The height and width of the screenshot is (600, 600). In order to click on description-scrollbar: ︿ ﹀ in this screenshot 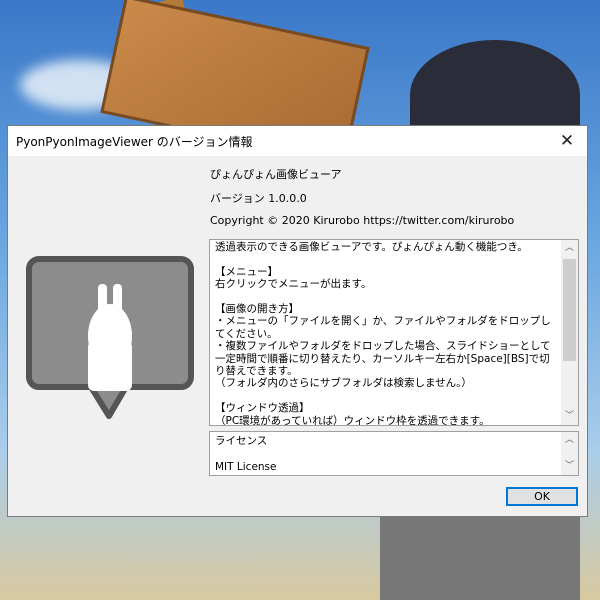, I will do `click(569, 332)`.